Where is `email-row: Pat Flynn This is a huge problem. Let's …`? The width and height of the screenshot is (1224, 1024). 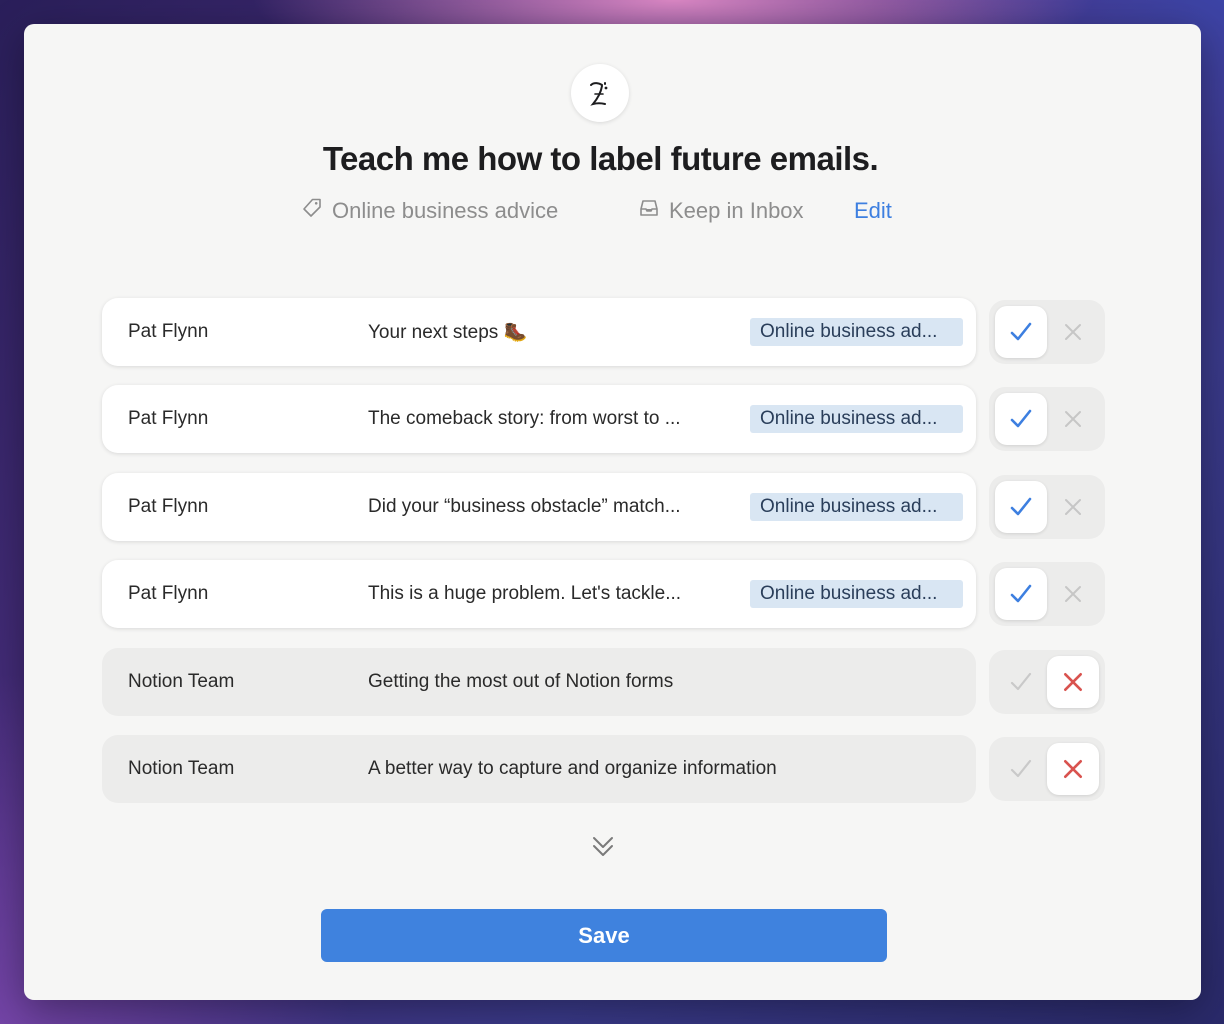
email-row: Pat Flynn This is a huge problem. Let's … is located at coordinates (539, 594).